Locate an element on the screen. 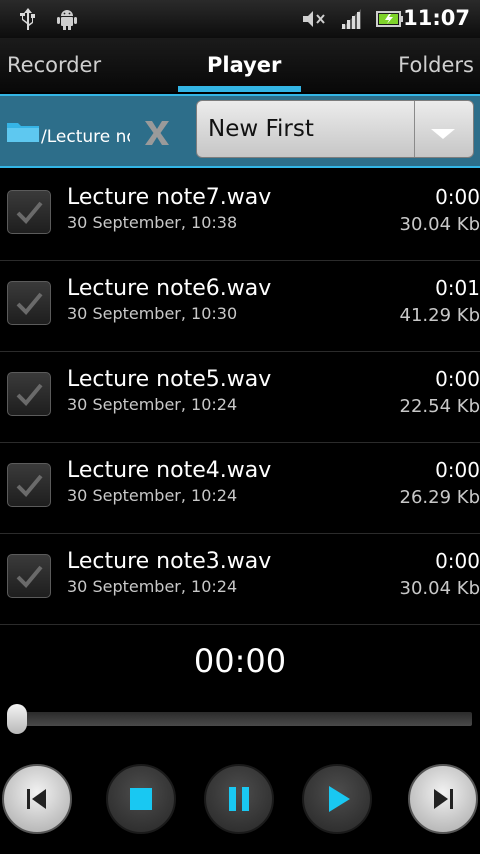 Image resolution: width=480 pixels, height=854 pixels. signal-icon is located at coordinates (351, 21).